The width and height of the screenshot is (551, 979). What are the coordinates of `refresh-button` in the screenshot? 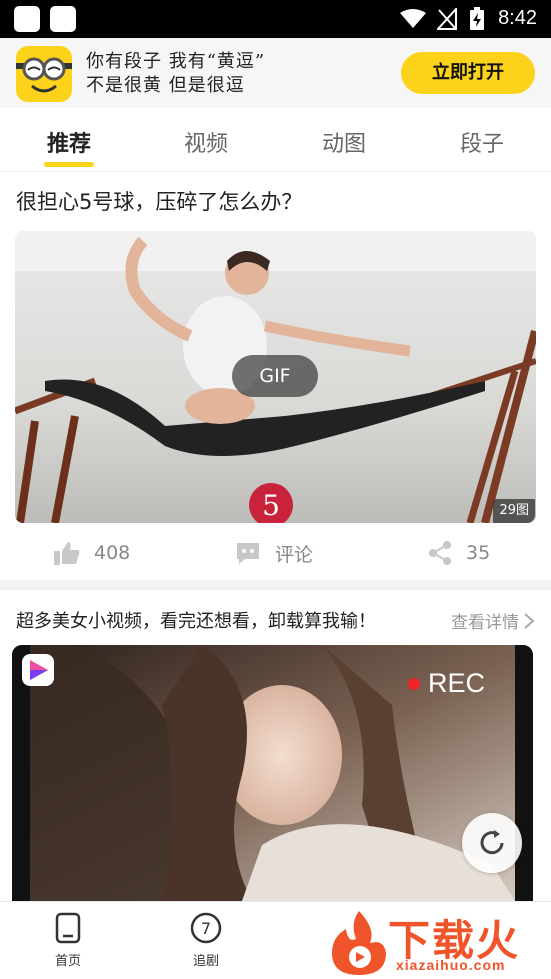 It's located at (492, 843).